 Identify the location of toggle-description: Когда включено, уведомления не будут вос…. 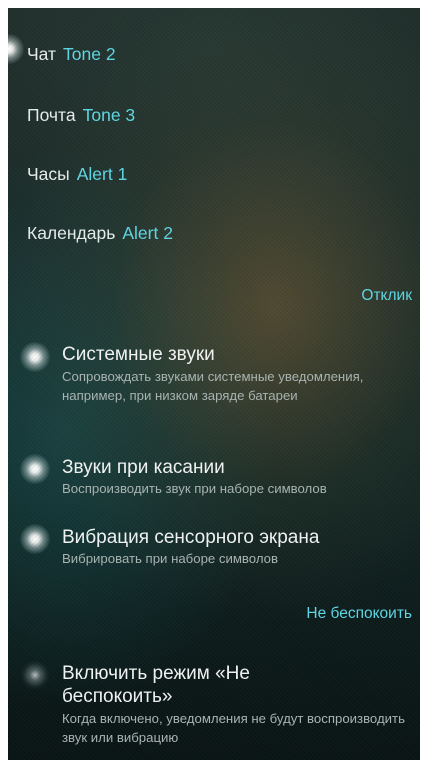
(233, 728).